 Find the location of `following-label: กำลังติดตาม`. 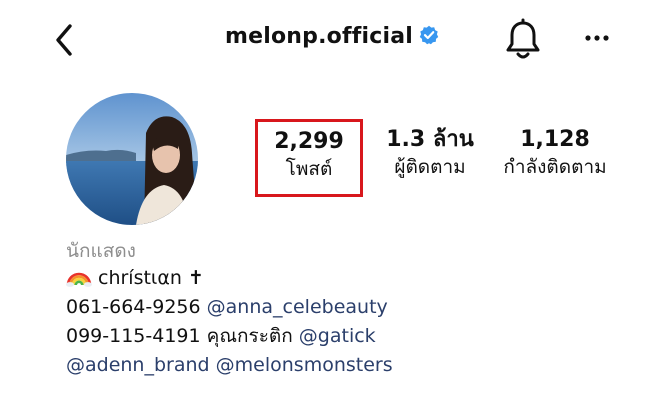

following-label: กำลังติดตาม is located at coordinates (555, 167).